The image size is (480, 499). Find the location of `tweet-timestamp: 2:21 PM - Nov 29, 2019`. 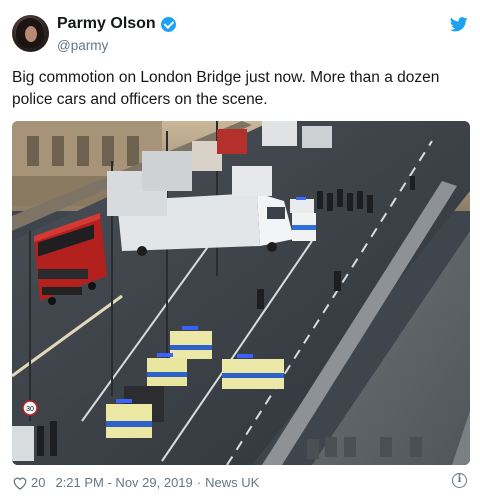

tweet-timestamp: 2:21 PM - Nov 29, 2019 is located at coordinates (123, 482).